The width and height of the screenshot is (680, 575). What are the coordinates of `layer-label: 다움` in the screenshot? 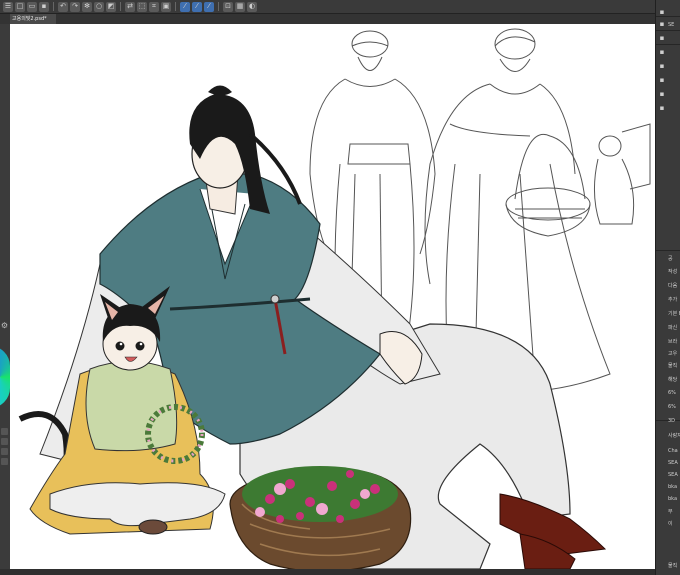 It's located at (672, 285).